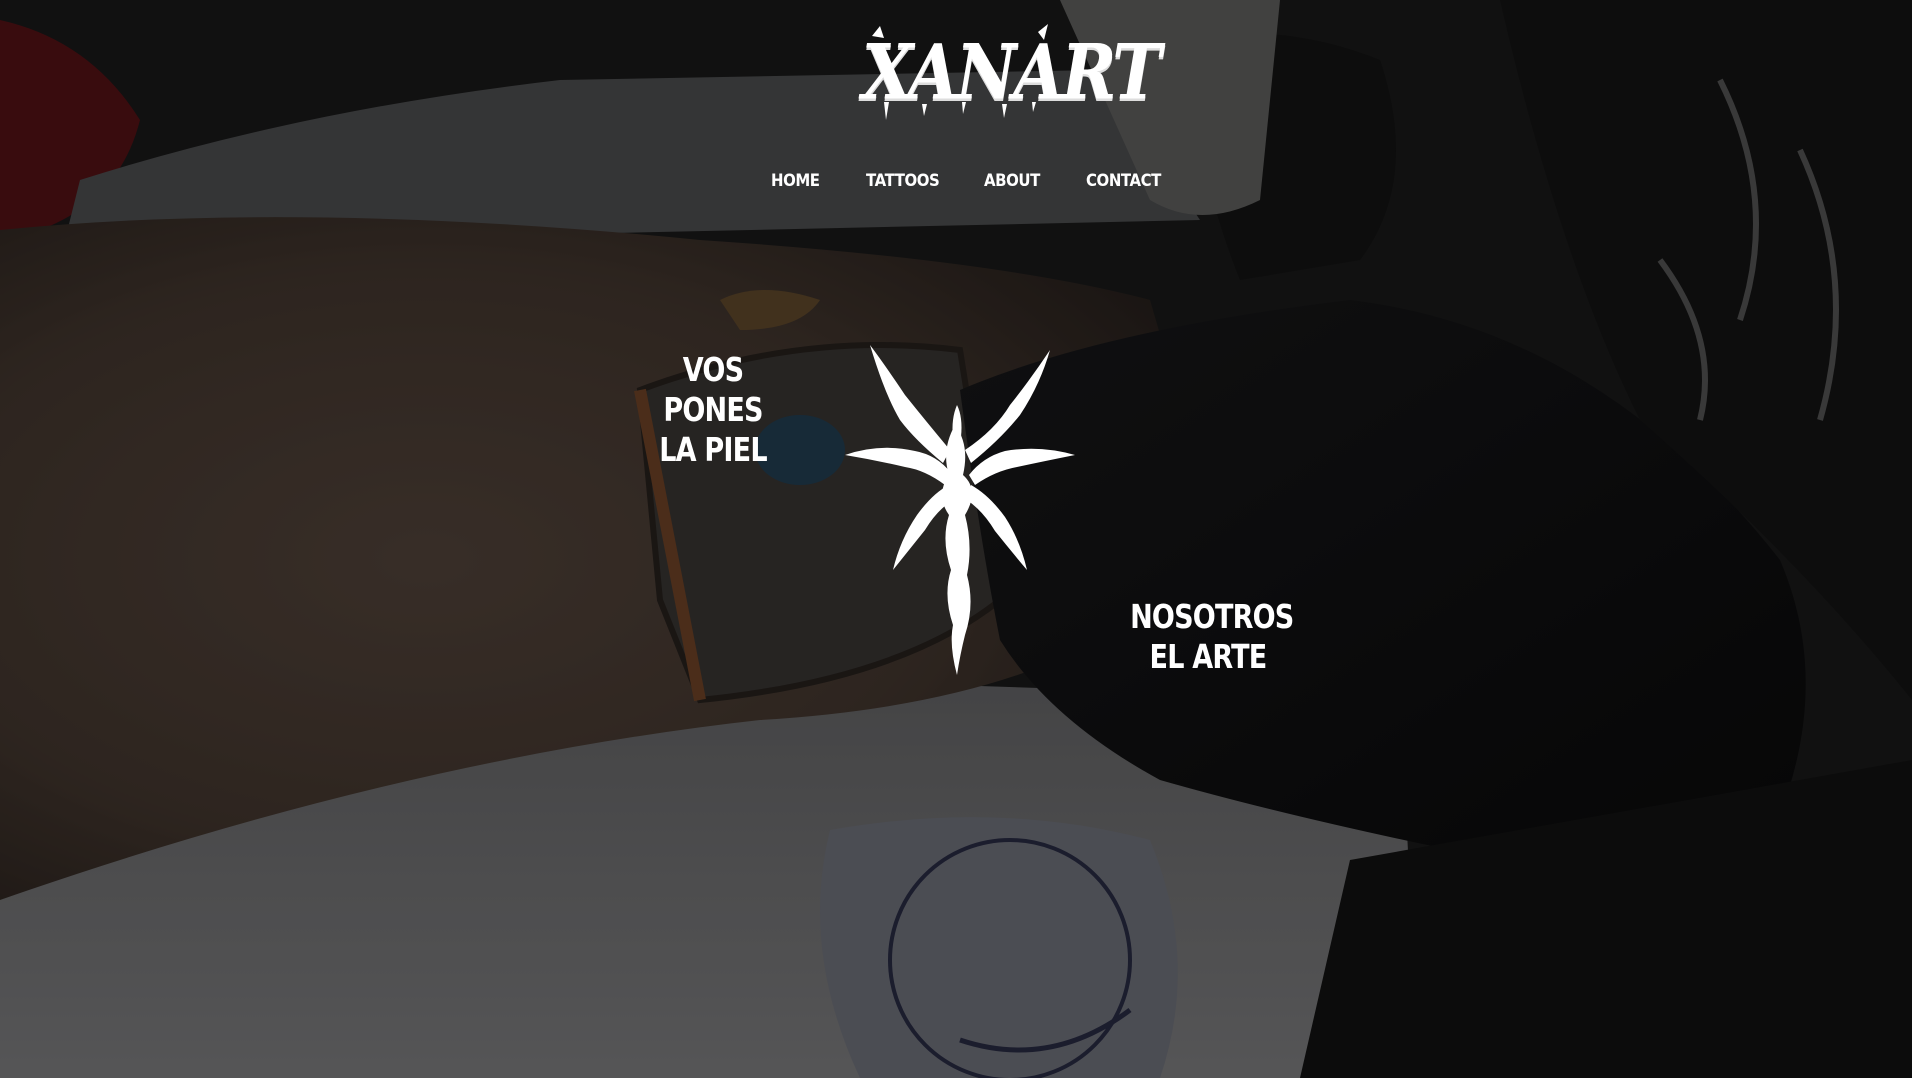  What do you see at coordinates (956, 181) in the screenshot?
I see `main-nav: HOME TATTOOS ABOUT CONTACT` at bounding box center [956, 181].